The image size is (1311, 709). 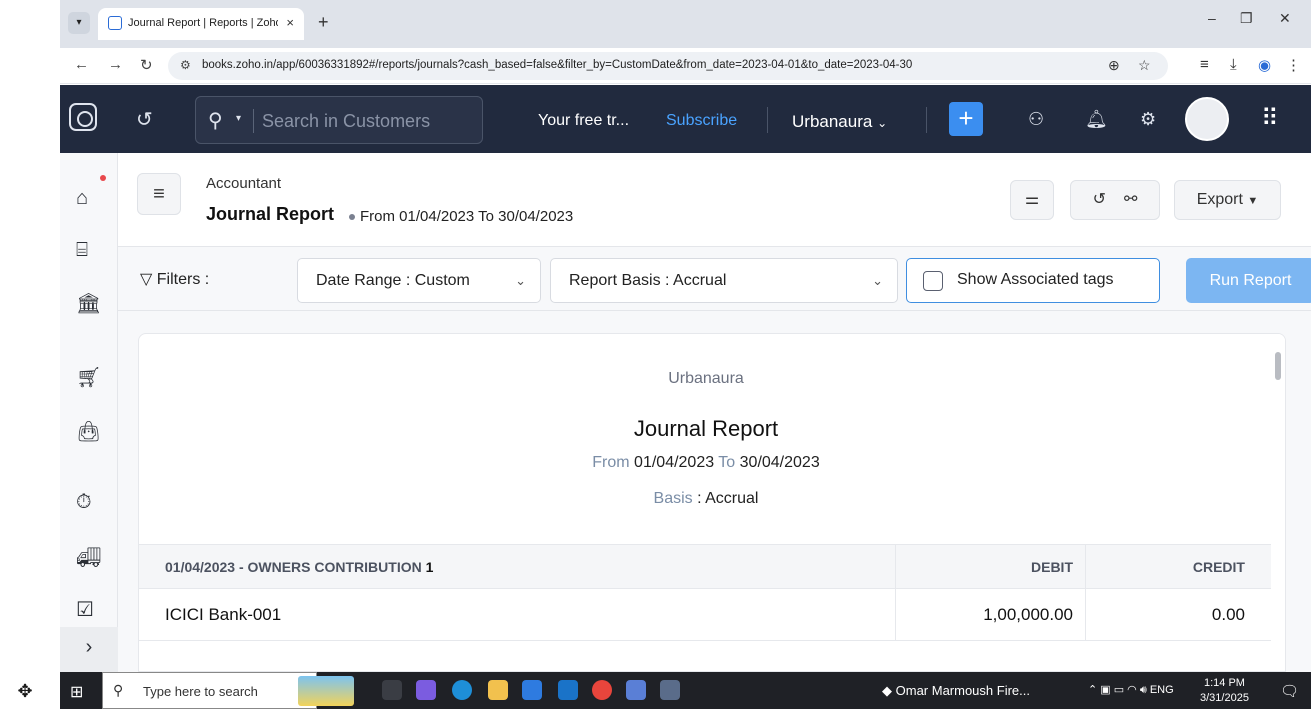 I want to click on report-scrollbar, so click(x=1278, y=502).